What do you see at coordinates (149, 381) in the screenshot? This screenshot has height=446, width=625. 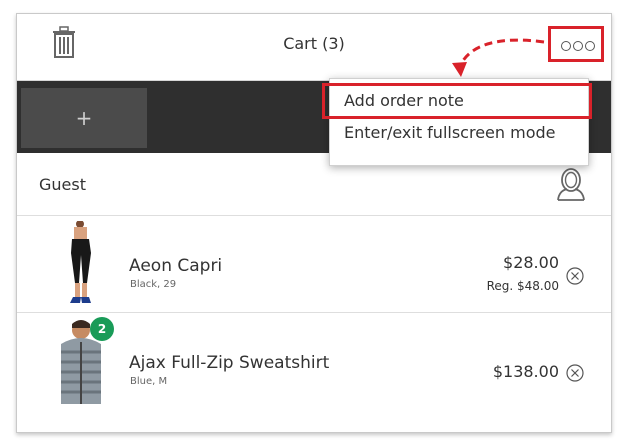 I see `product-options: Blue, M` at bounding box center [149, 381].